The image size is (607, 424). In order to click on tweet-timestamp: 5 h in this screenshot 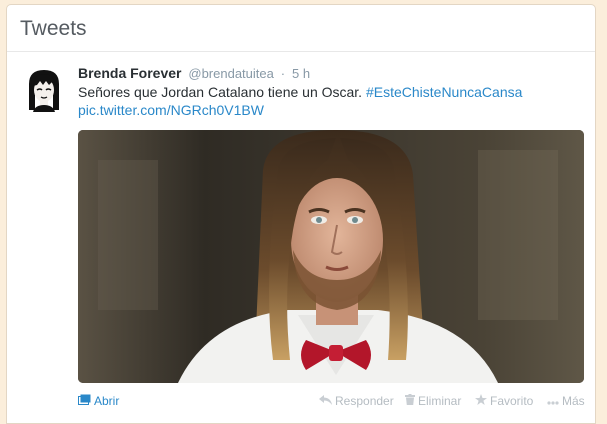, I will do `click(301, 73)`.